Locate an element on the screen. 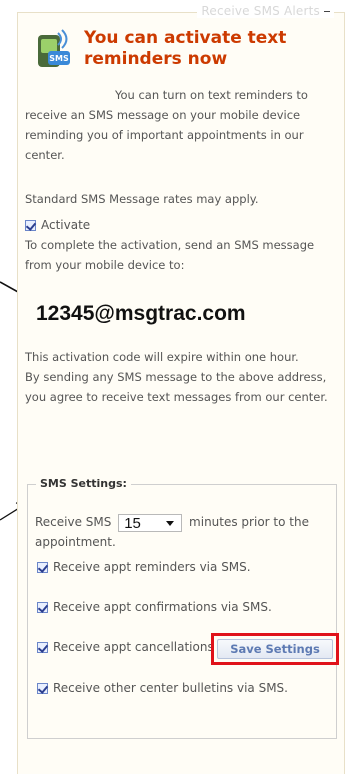 This screenshot has width=358, height=774. headline: You can activate text reminders now is located at coordinates (185, 48).